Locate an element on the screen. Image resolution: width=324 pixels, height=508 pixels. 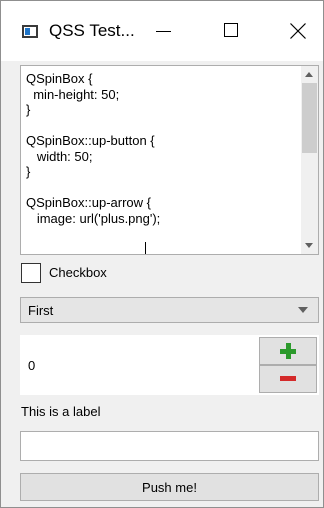
combo-selected-value: First is located at coordinates (41, 310).